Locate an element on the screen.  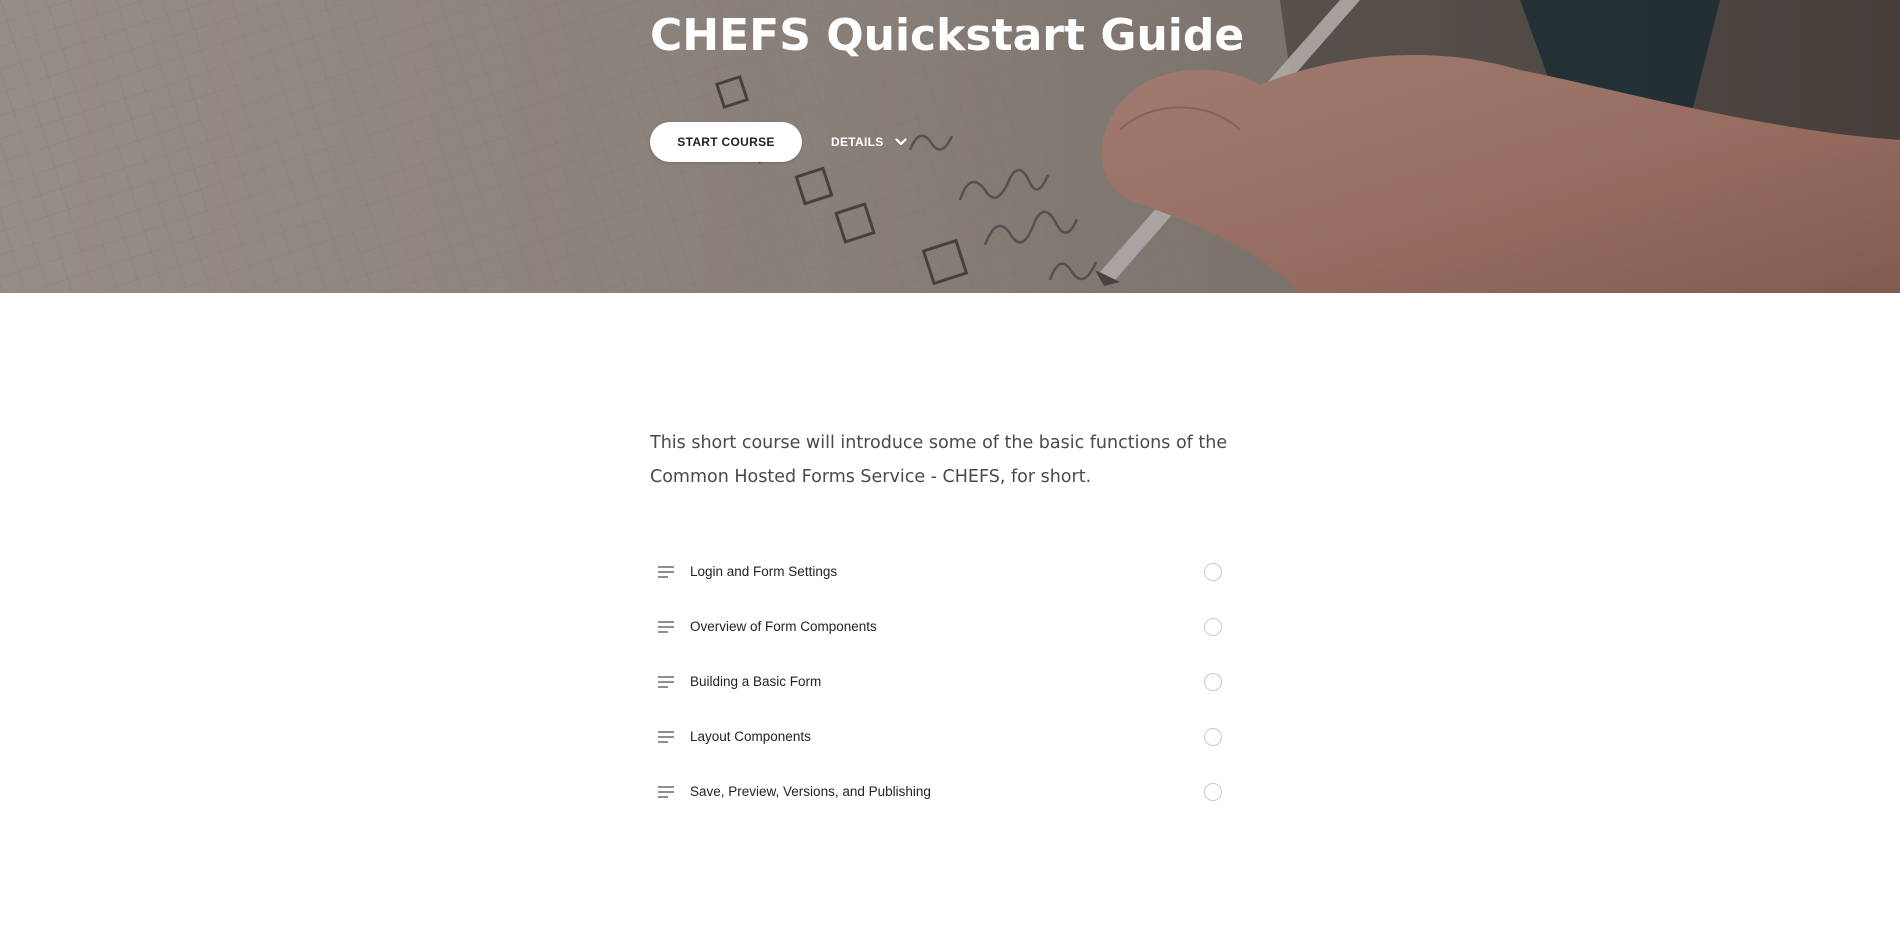
lesson-title: Overview of Form Components is located at coordinates (783, 626).